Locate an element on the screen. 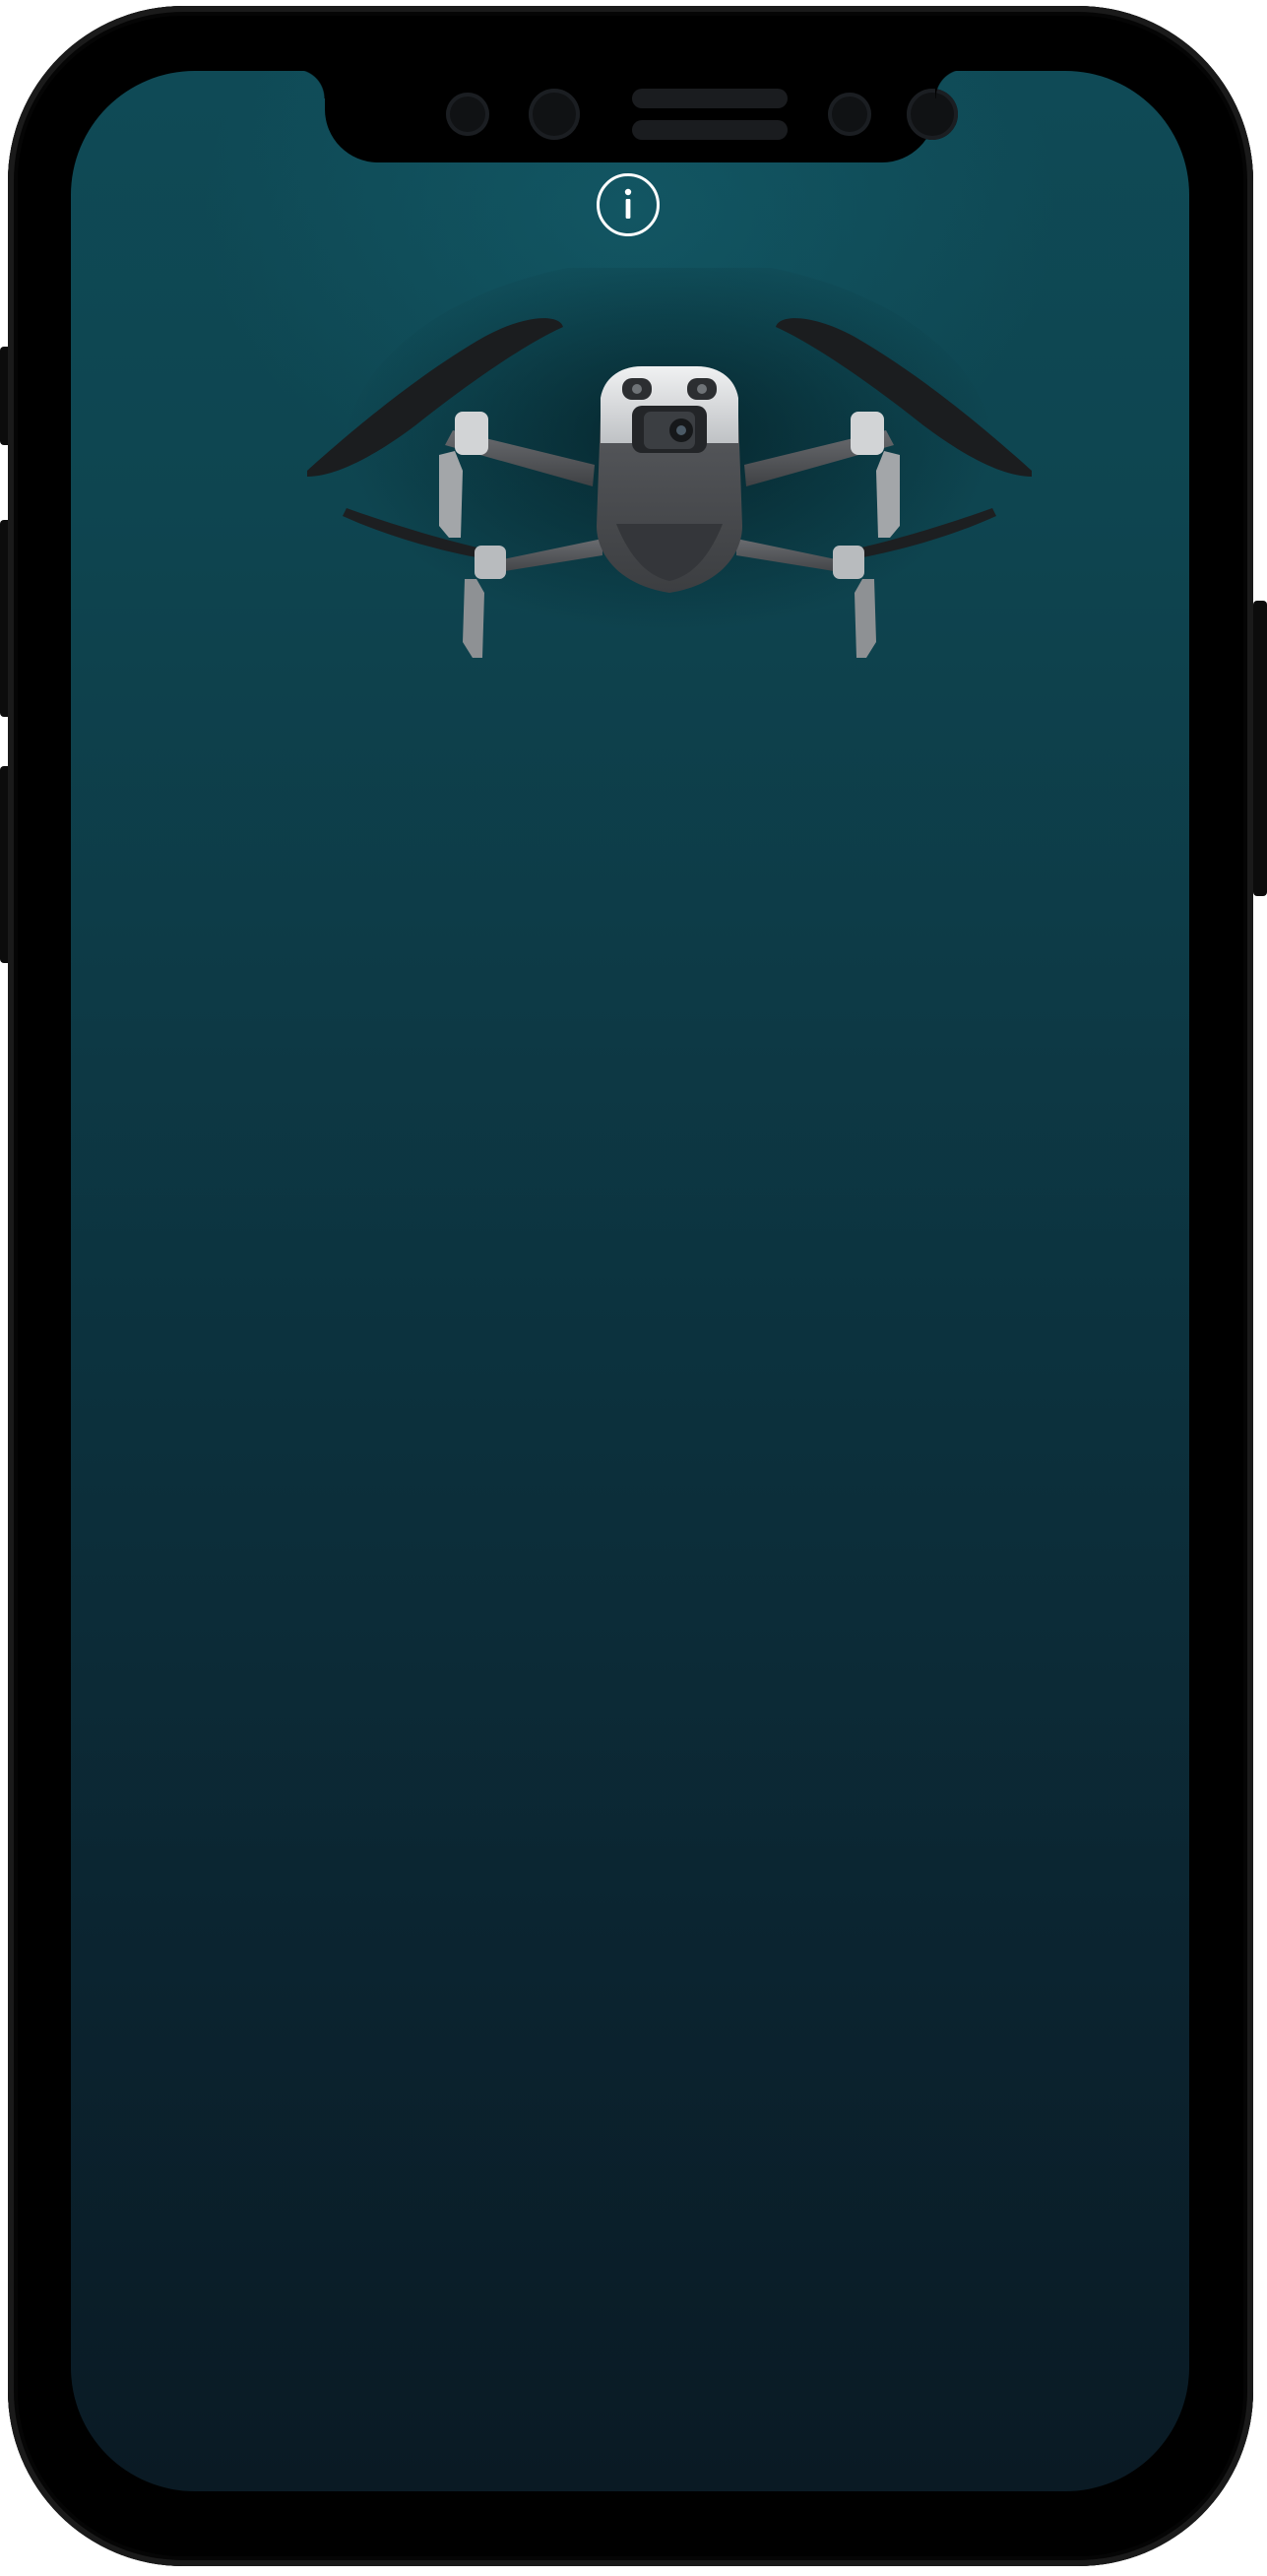  notch is located at coordinates (630, 116).